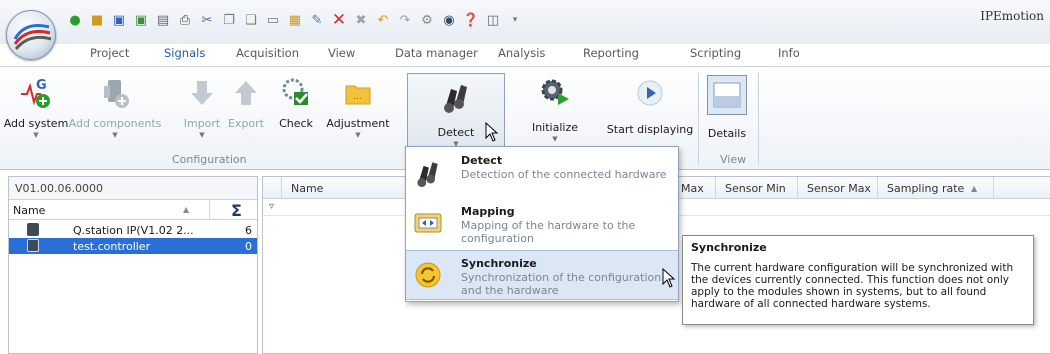 The height and width of the screenshot is (354, 1050). Describe the element at coordinates (245, 123) in the screenshot. I see `export-label: Export` at that location.